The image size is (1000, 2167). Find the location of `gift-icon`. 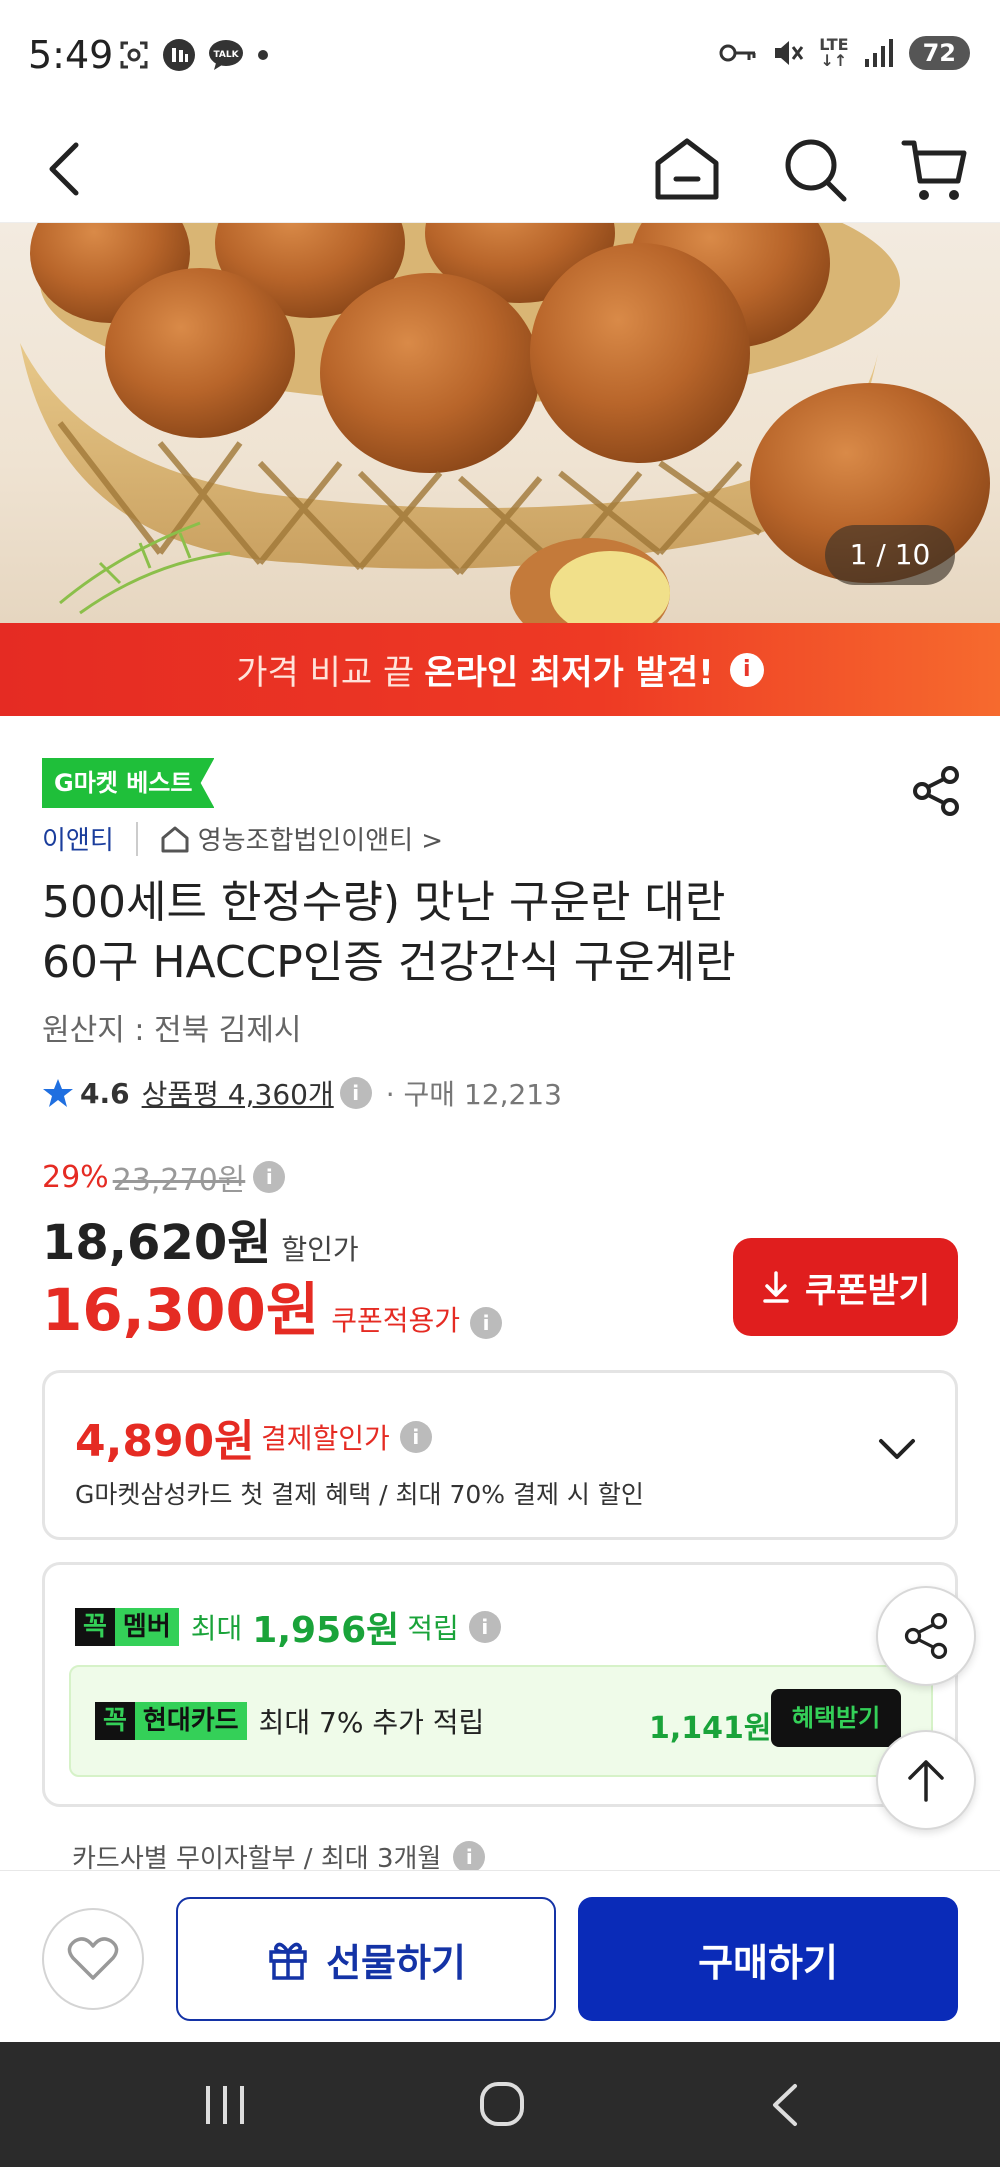

gift-icon is located at coordinates (288, 1959).